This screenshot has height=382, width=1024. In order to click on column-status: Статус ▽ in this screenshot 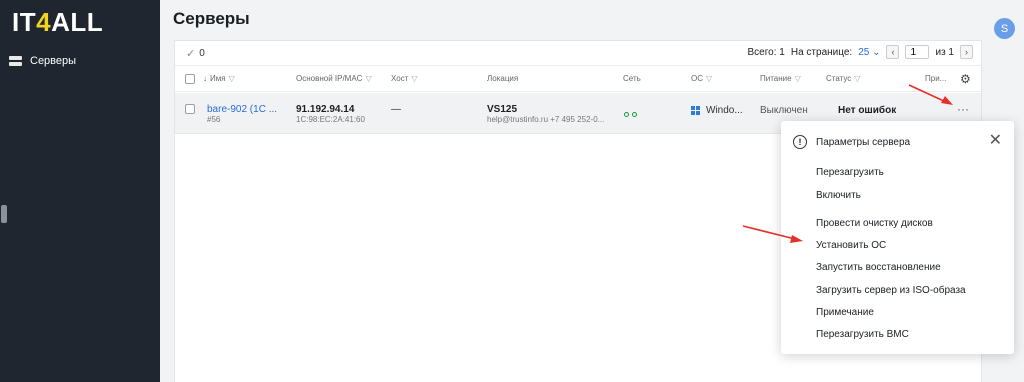, I will do `click(843, 78)`.